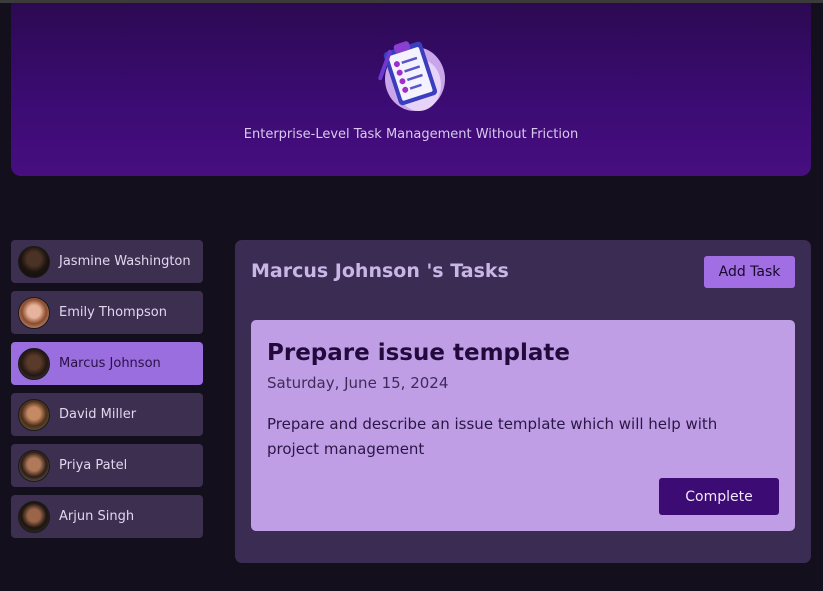 Image resolution: width=823 pixels, height=591 pixels. I want to click on sidebar-user-name: Emily Thompson, so click(113, 312).